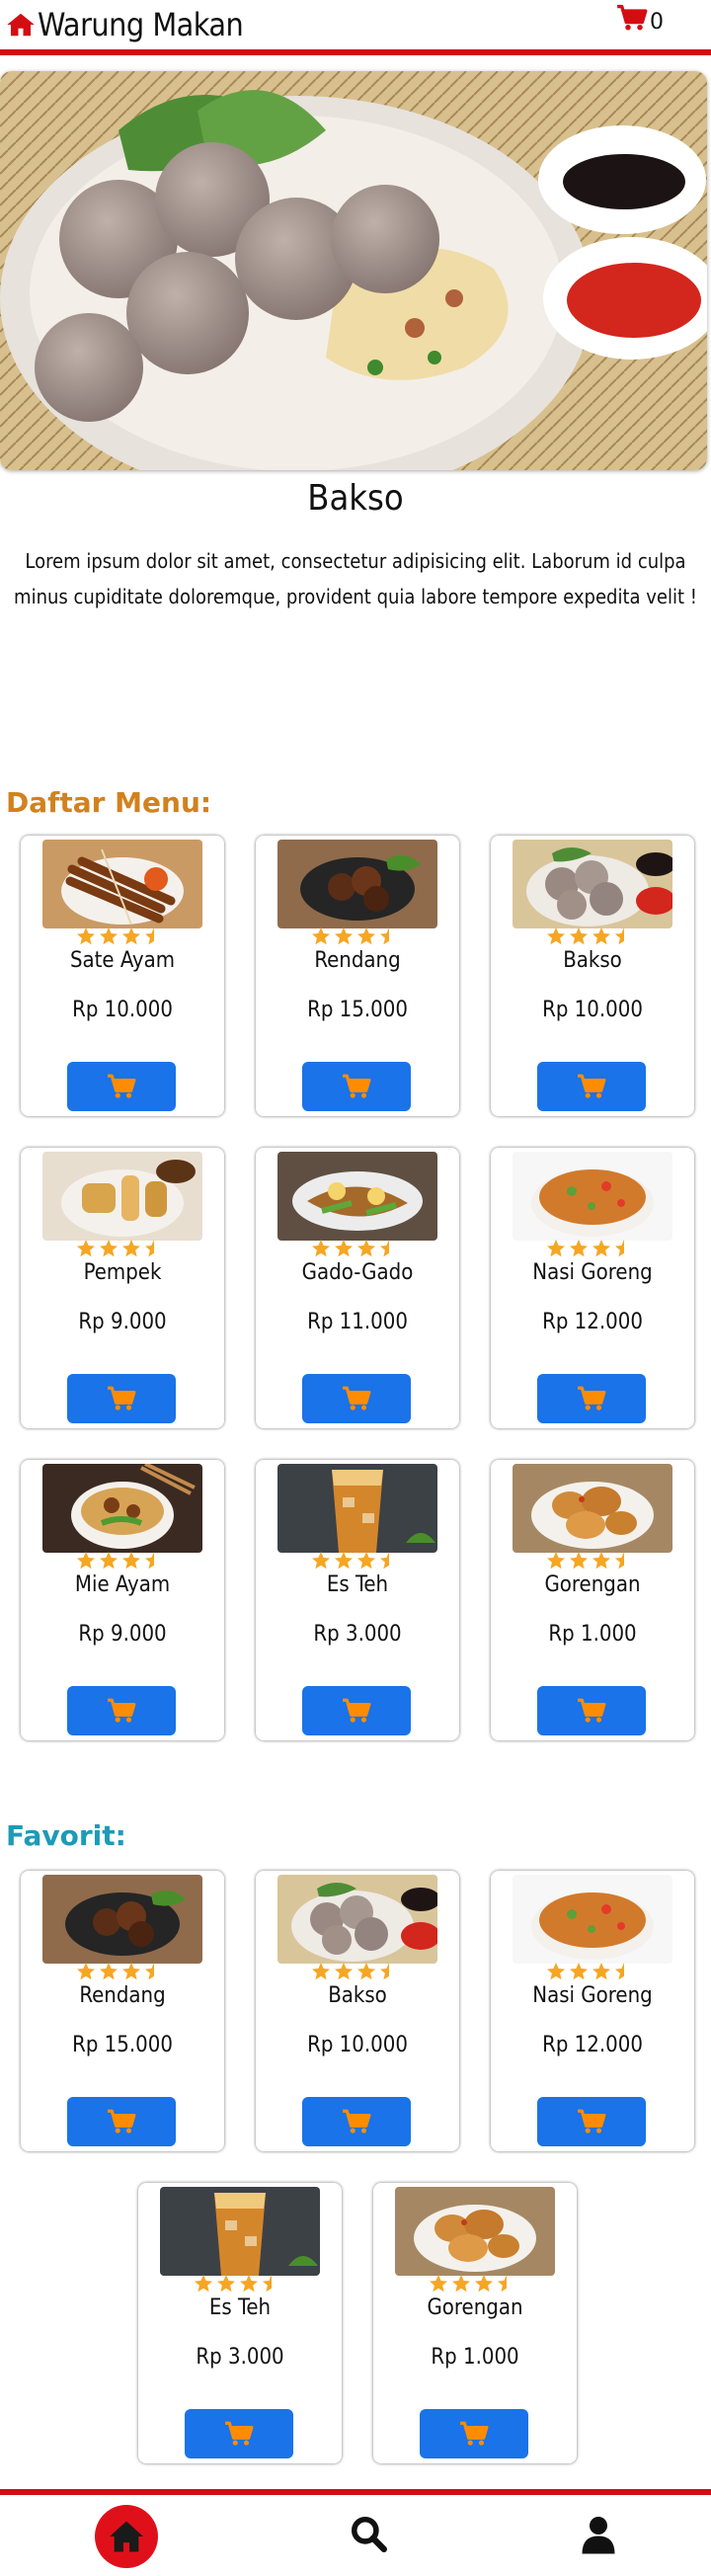 The image size is (711, 2576). I want to click on food-price: Rp 15.000, so click(123, 2045).